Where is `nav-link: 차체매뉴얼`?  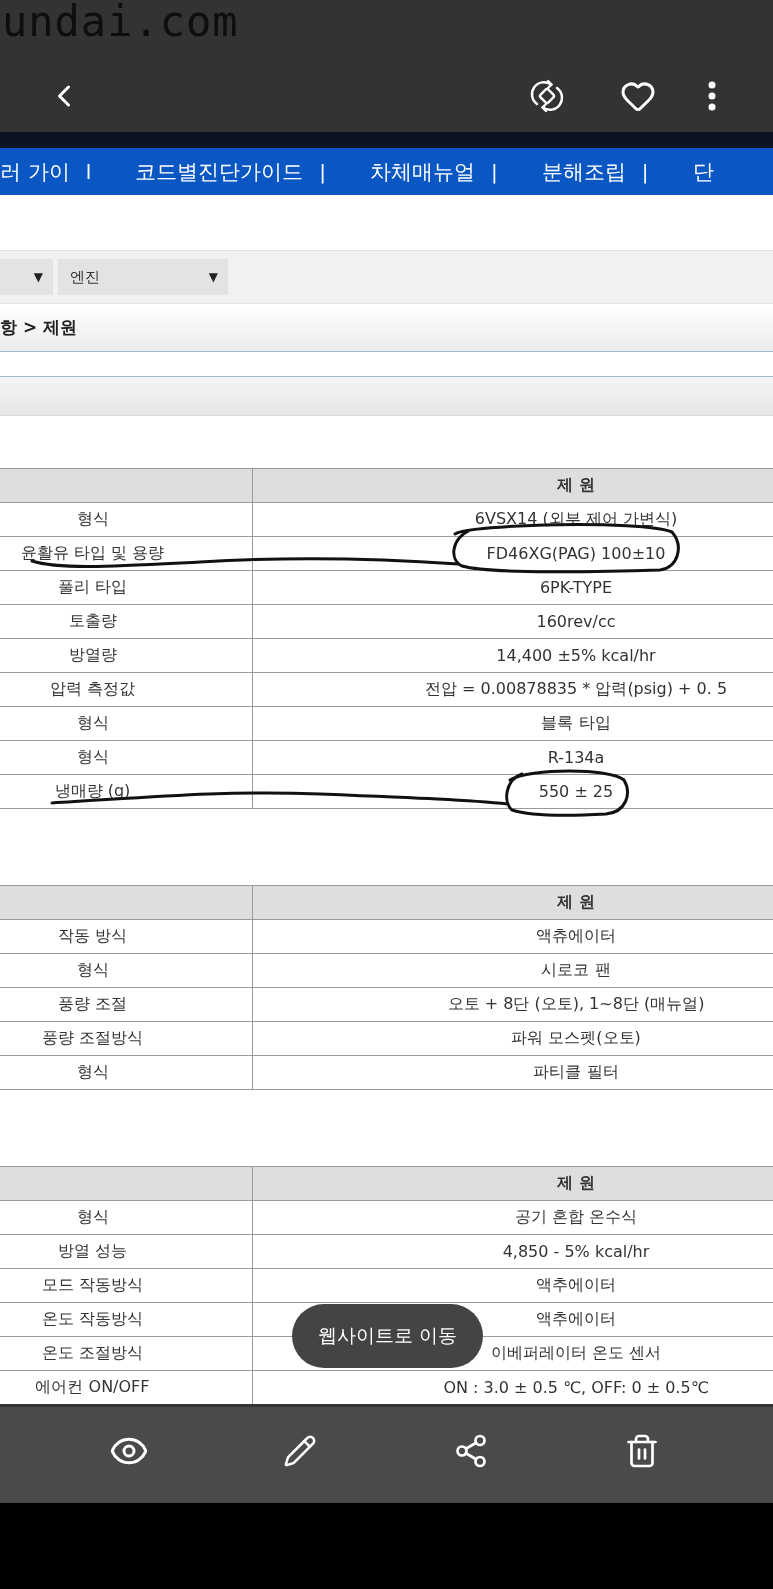
nav-link: 차체매뉴얼 is located at coordinates (422, 171).